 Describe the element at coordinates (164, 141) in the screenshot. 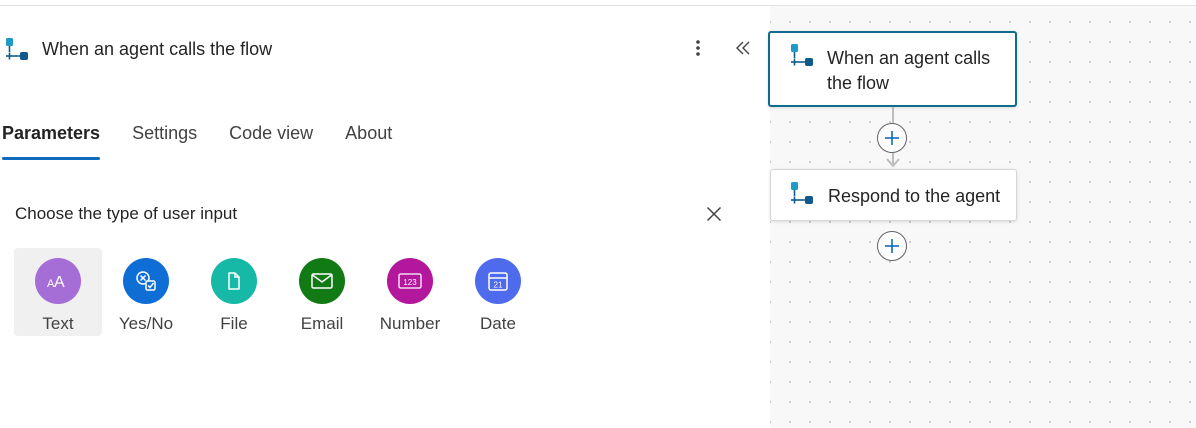

I see `tab-settings: Settings` at that location.